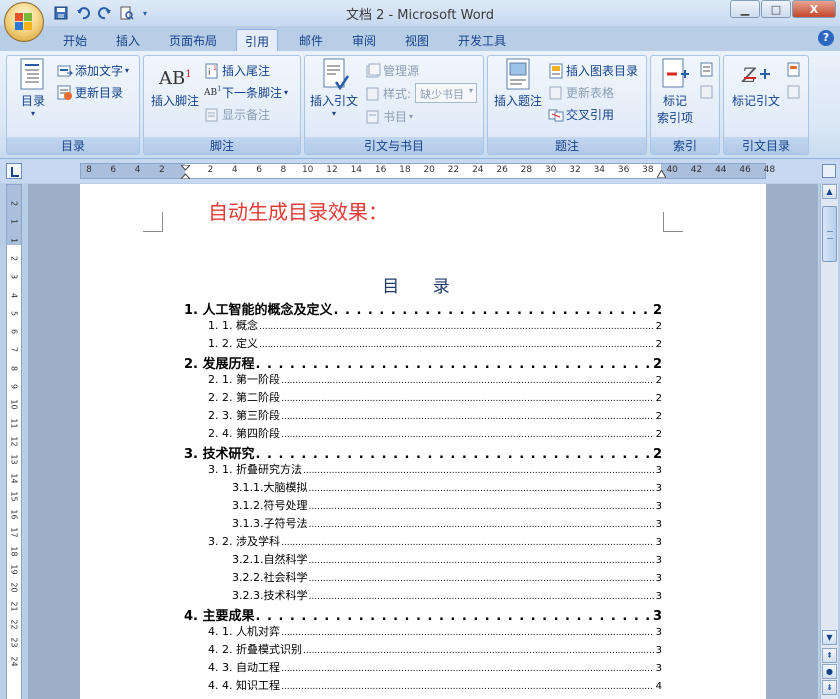  I want to click on next-page-button: ⇟, so click(829, 687).